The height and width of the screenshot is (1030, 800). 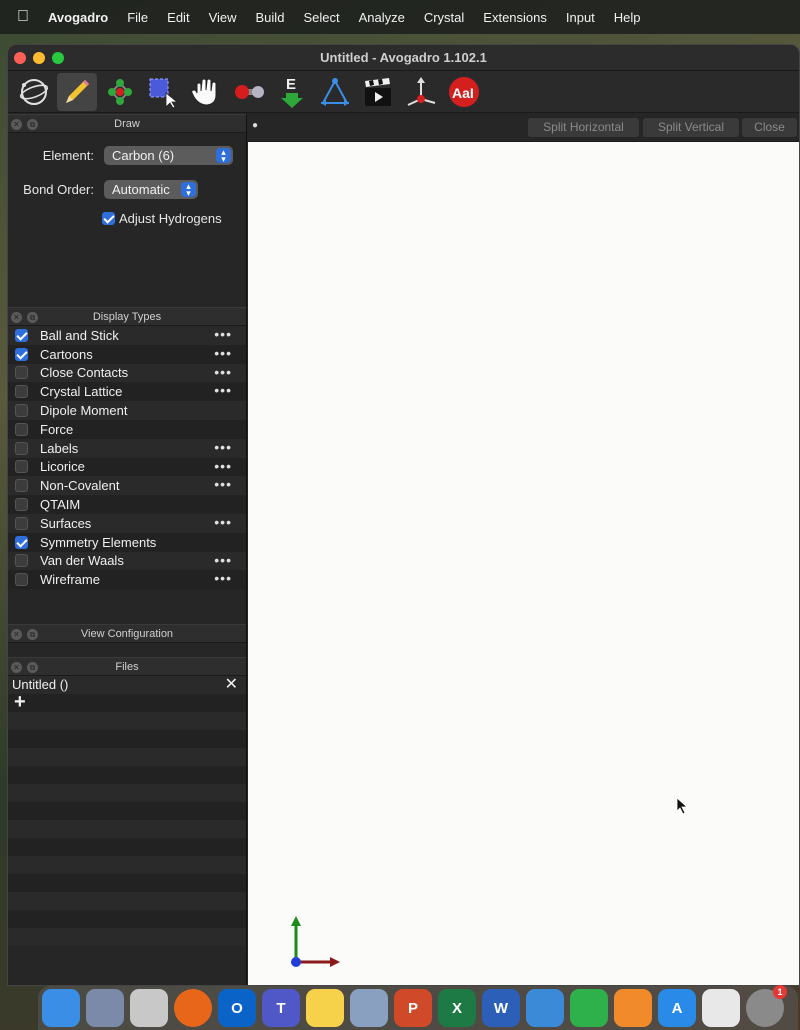 I want to click on menu-extensions: Extensions, so click(x=515, y=17).